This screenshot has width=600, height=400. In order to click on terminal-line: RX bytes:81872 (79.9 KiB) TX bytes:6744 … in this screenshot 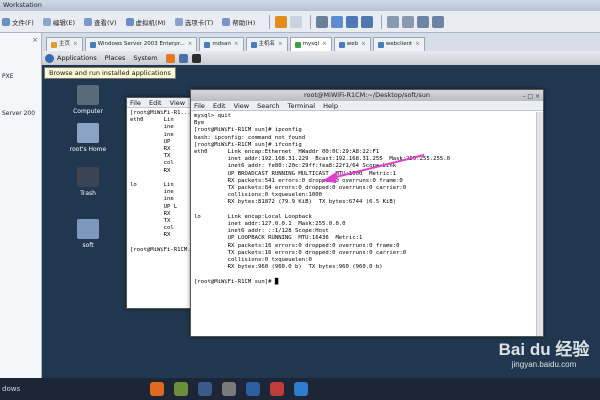, I will do `click(295, 202)`.